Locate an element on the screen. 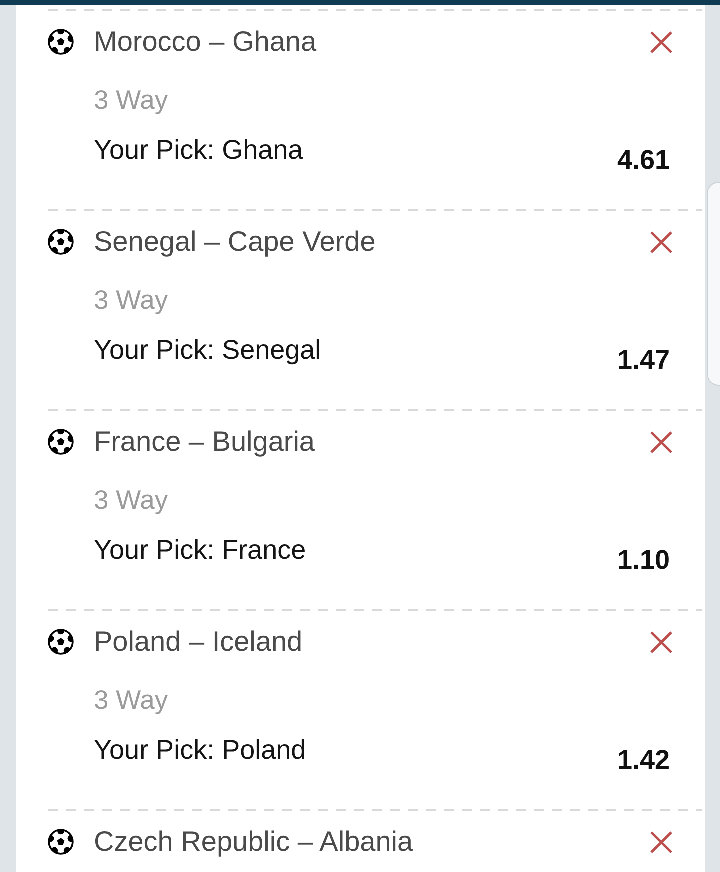 The height and width of the screenshot is (872, 720). odds-value: 1.47 is located at coordinates (643, 360).